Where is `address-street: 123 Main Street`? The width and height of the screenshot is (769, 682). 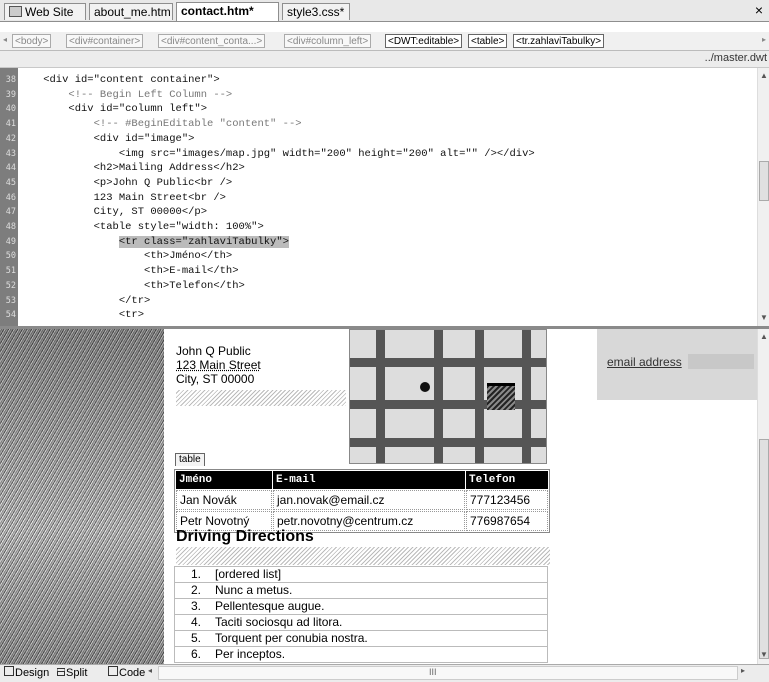
address-street: 123 Main Street is located at coordinates (218, 365).